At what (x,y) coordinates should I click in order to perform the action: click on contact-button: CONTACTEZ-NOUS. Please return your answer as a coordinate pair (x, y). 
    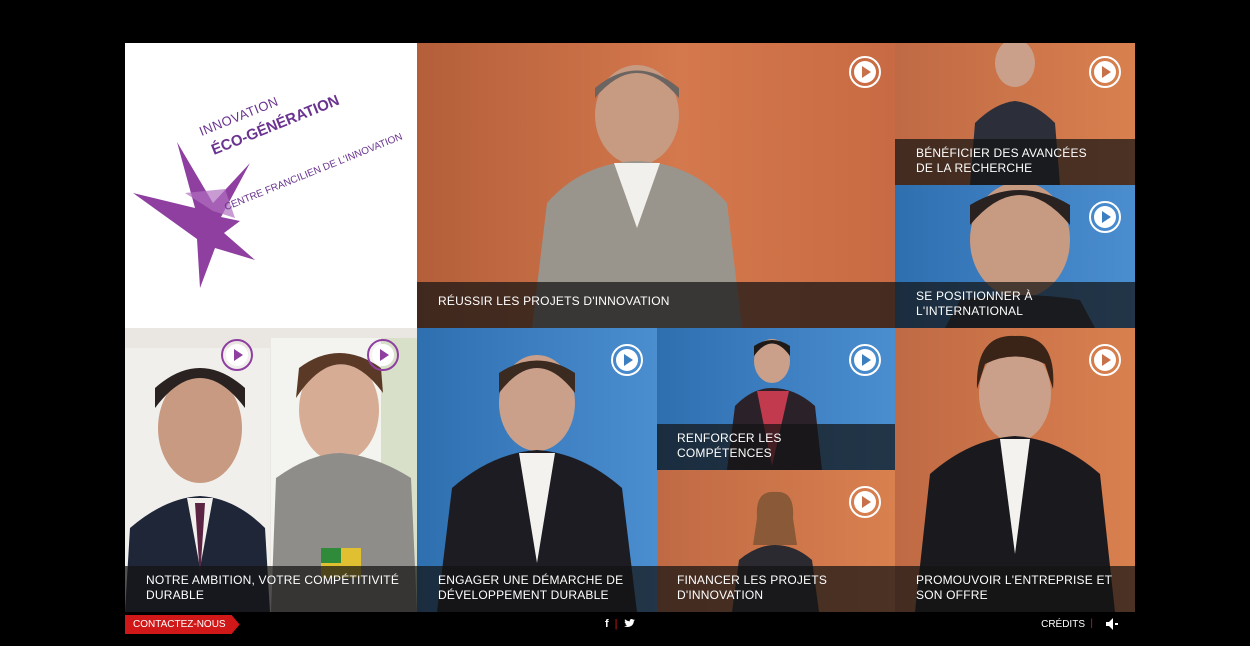
    Looking at the image, I should click on (182, 624).